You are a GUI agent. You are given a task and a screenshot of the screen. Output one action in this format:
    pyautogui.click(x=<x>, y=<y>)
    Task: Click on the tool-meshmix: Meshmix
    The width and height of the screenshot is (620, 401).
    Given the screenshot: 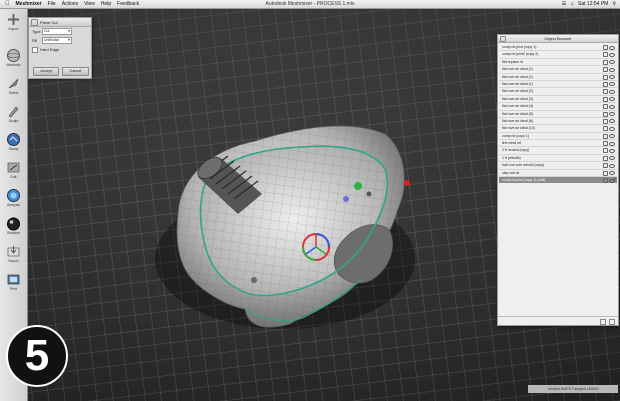 What is the action you would take?
    pyautogui.click(x=13, y=60)
    